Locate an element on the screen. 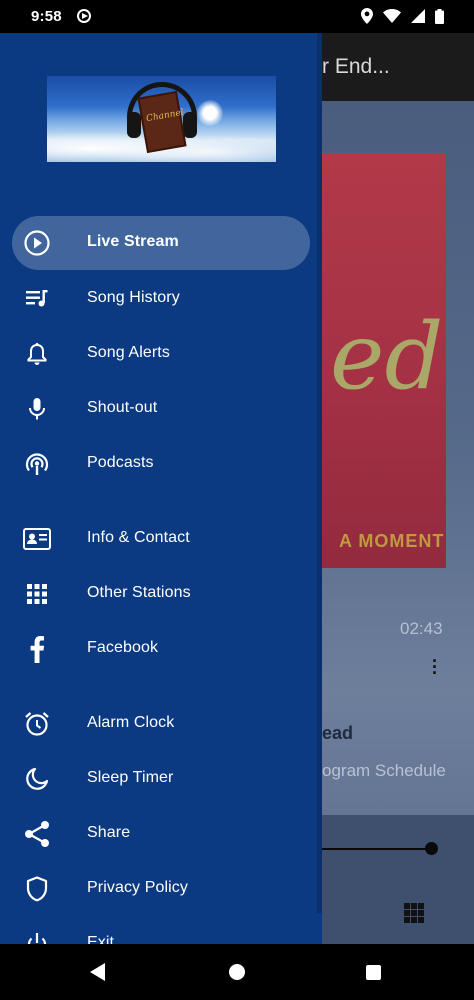 This screenshot has height=1000, width=474. menu-item-info-contact: Info & Contact is located at coordinates (161, 539).